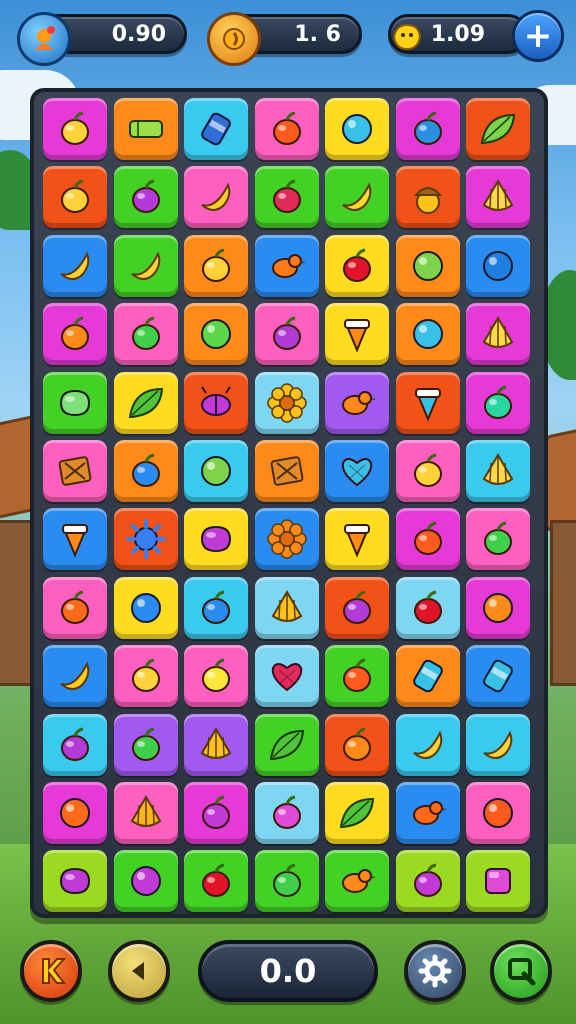 The width and height of the screenshot is (576, 1024). What do you see at coordinates (357, 676) in the screenshot?
I see `tile-r9-c5` at bounding box center [357, 676].